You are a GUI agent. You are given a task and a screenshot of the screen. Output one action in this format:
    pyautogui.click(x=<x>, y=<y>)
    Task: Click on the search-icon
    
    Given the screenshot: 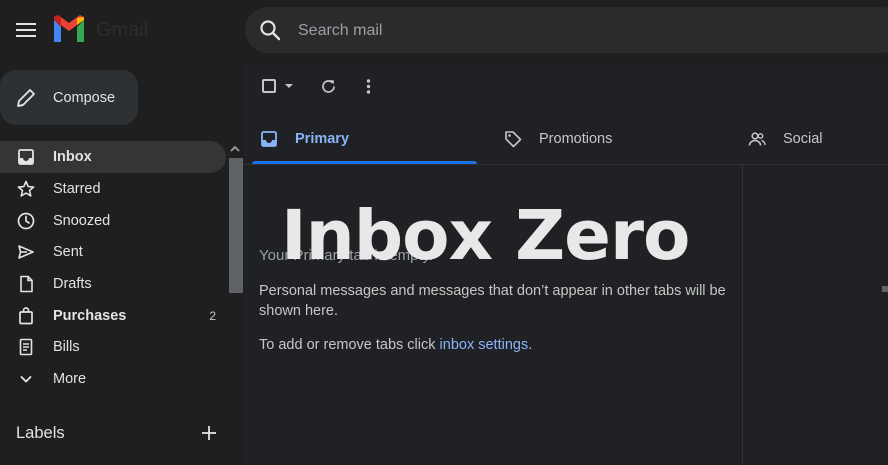 What is the action you would take?
    pyautogui.click(x=270, y=30)
    